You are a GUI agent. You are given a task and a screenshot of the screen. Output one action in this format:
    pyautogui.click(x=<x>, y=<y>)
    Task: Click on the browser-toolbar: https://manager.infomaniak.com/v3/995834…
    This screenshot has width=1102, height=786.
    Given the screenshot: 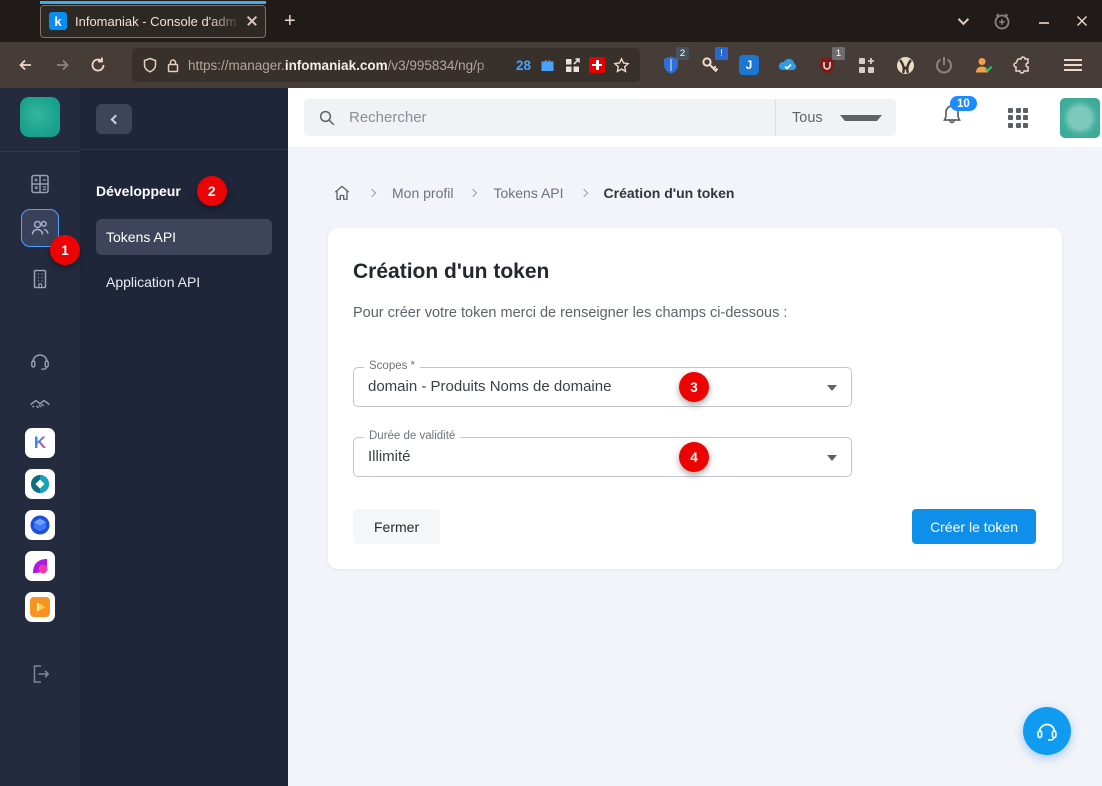 What is the action you would take?
    pyautogui.click(x=551, y=65)
    